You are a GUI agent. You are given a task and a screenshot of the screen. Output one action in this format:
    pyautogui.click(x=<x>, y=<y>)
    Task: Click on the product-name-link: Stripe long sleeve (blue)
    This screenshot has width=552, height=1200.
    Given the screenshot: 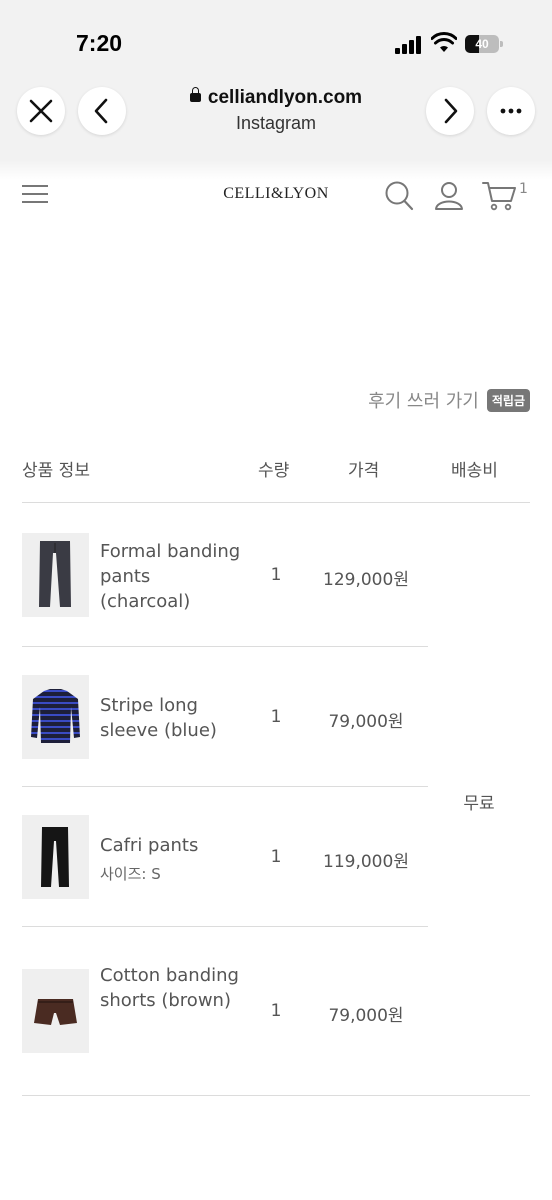 What is the action you would take?
    pyautogui.click(x=172, y=718)
    